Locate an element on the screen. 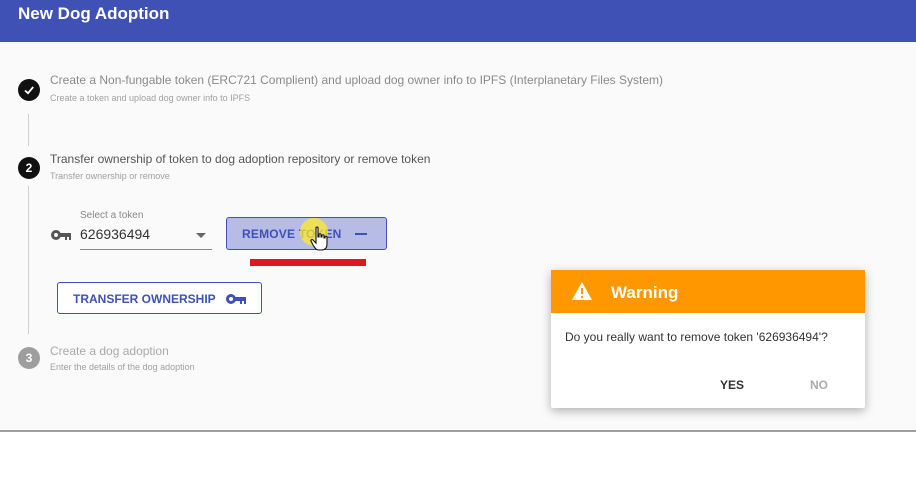  app-bar: New Dog Adoption is located at coordinates (458, 21).